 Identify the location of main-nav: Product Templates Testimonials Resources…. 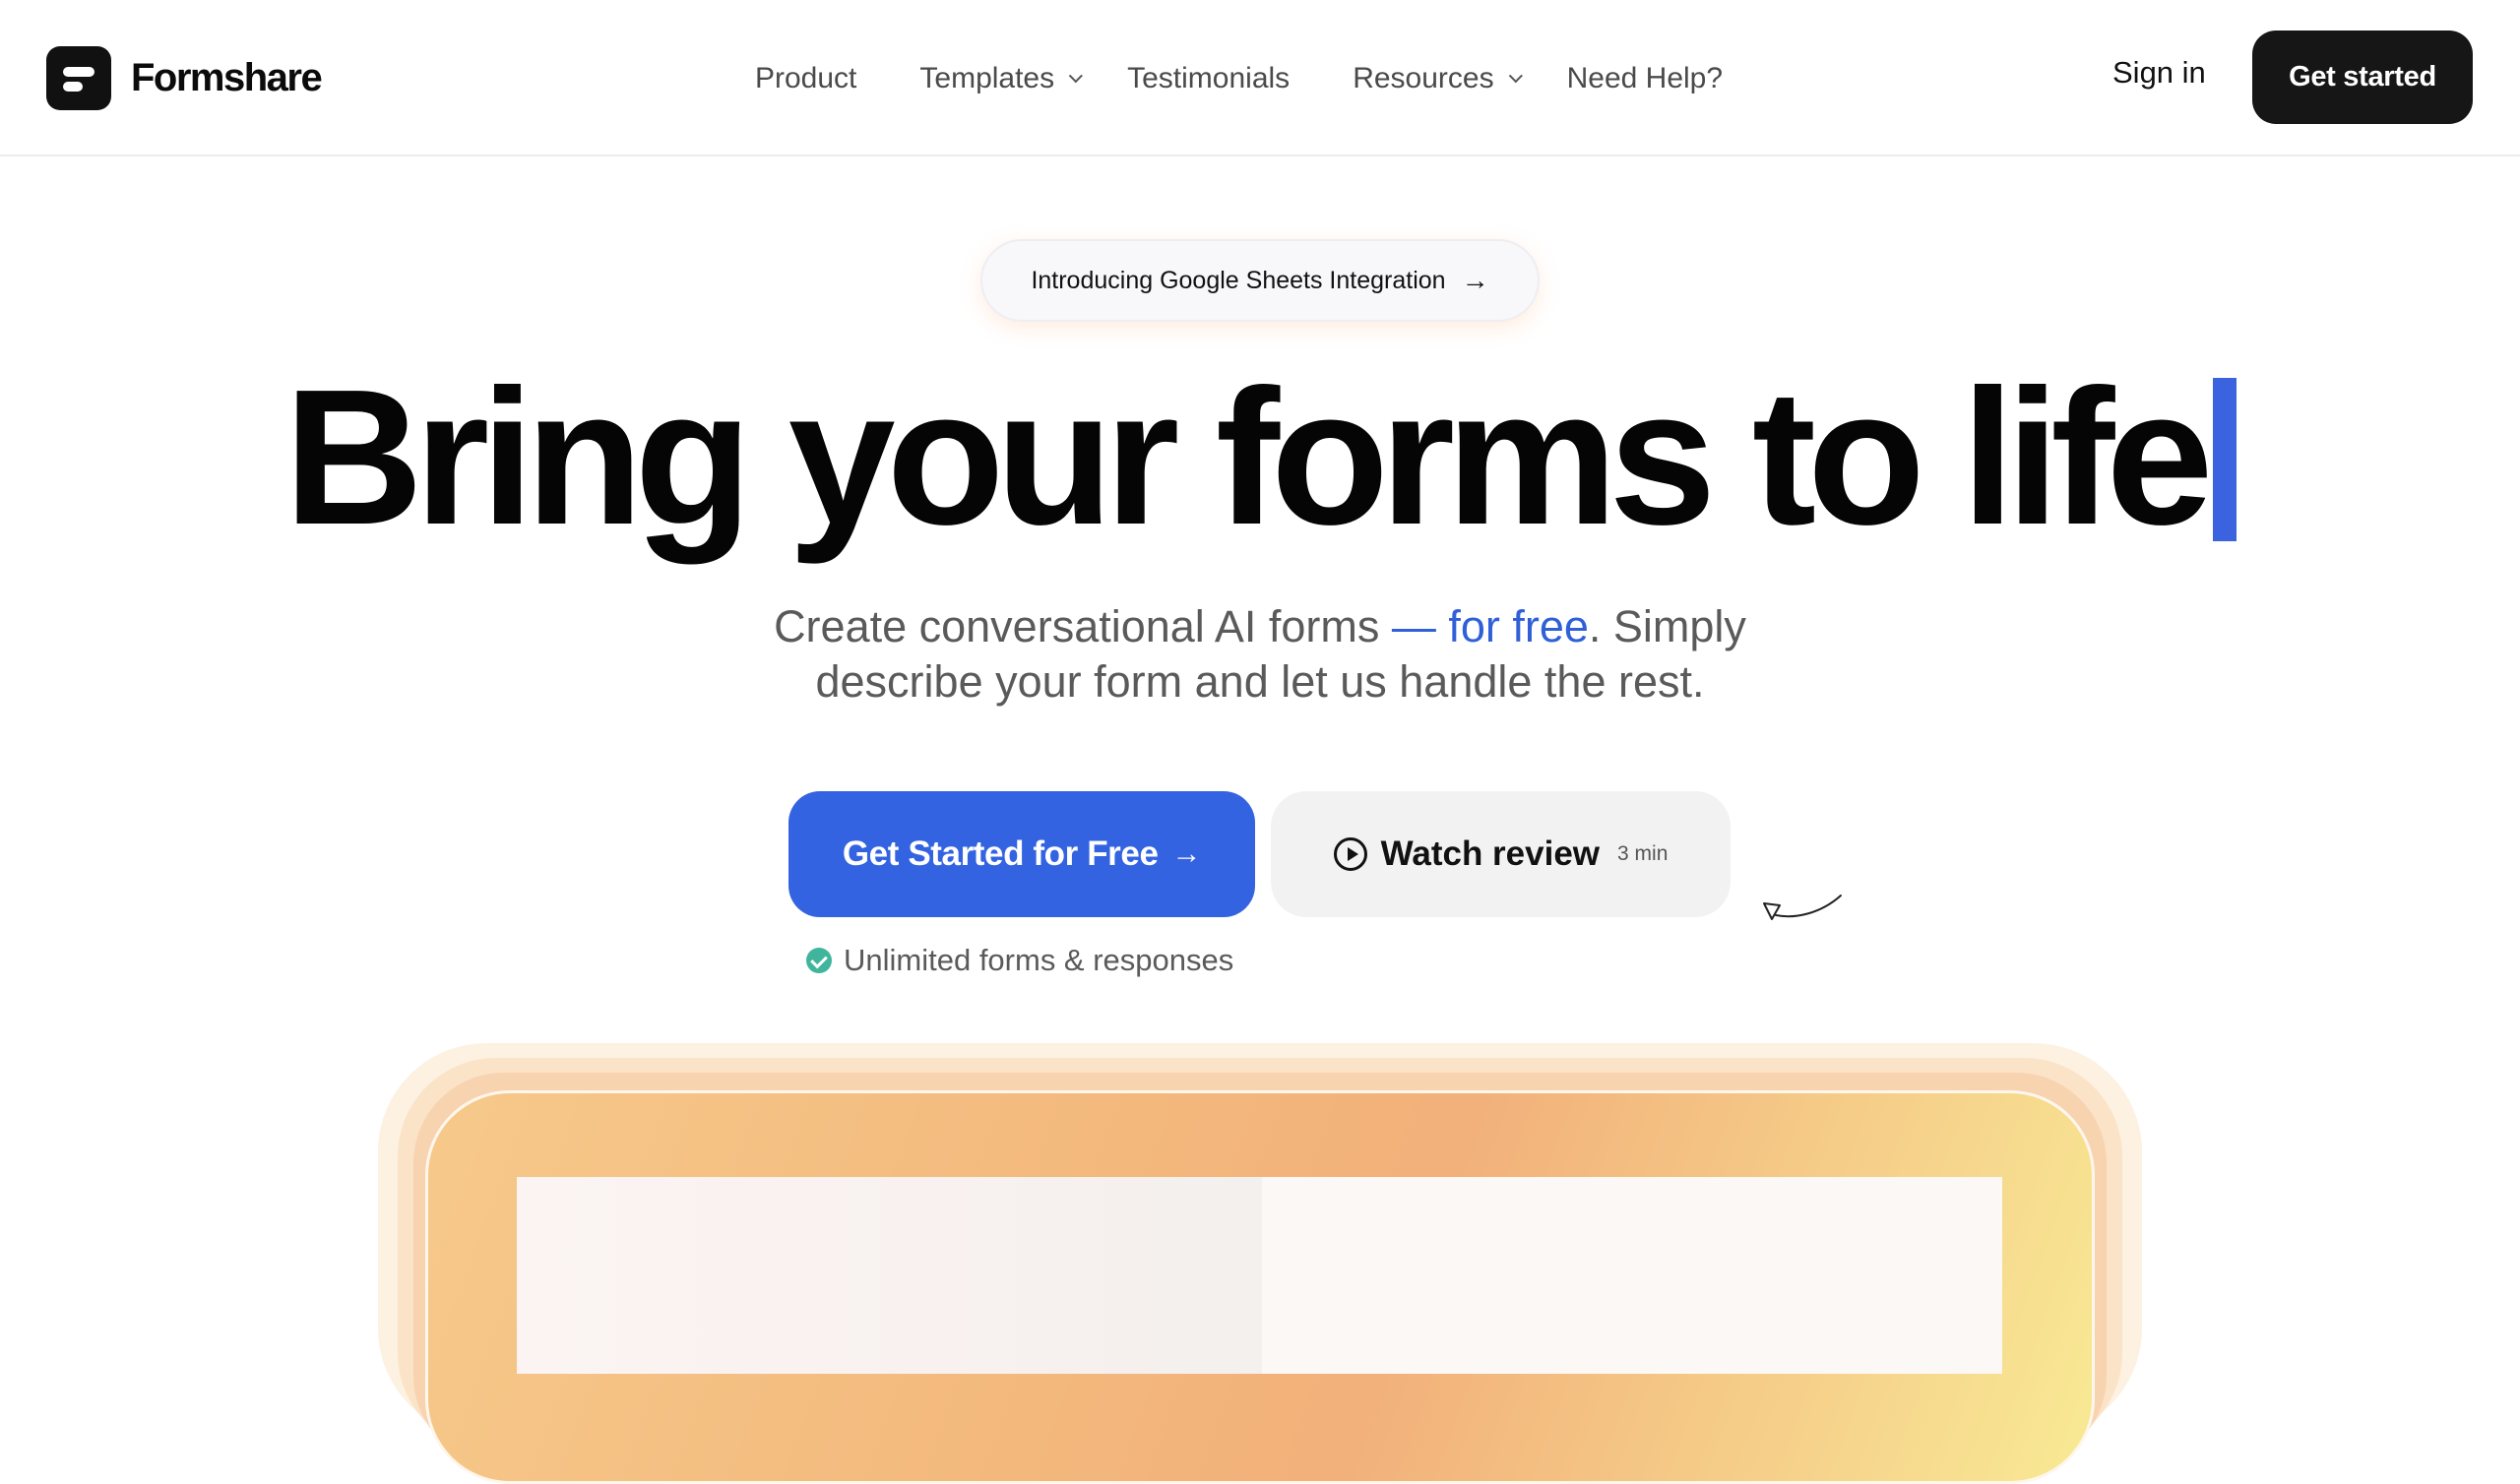
(1239, 79).